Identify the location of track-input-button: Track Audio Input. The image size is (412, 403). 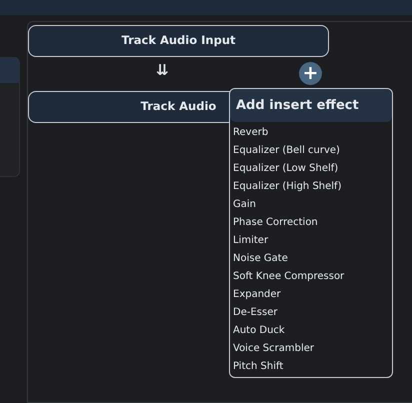
(178, 41).